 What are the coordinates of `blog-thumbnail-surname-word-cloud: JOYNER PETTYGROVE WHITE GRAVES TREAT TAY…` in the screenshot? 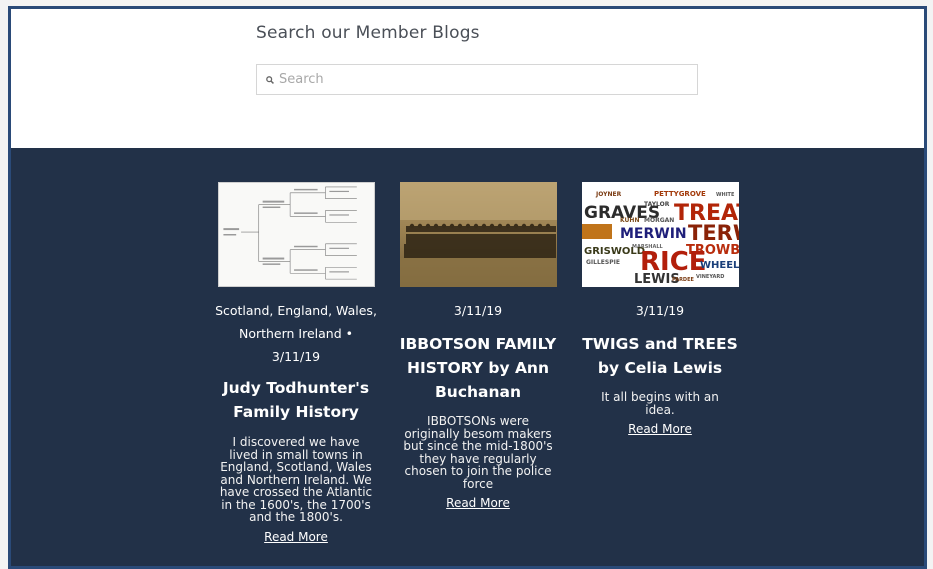 It's located at (660, 234).